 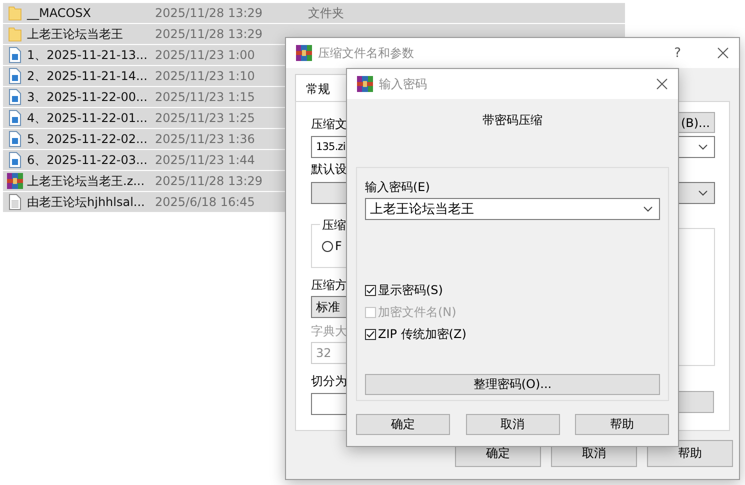 What do you see at coordinates (329, 124) in the screenshot?
I see `field-label: 压缩文` at bounding box center [329, 124].